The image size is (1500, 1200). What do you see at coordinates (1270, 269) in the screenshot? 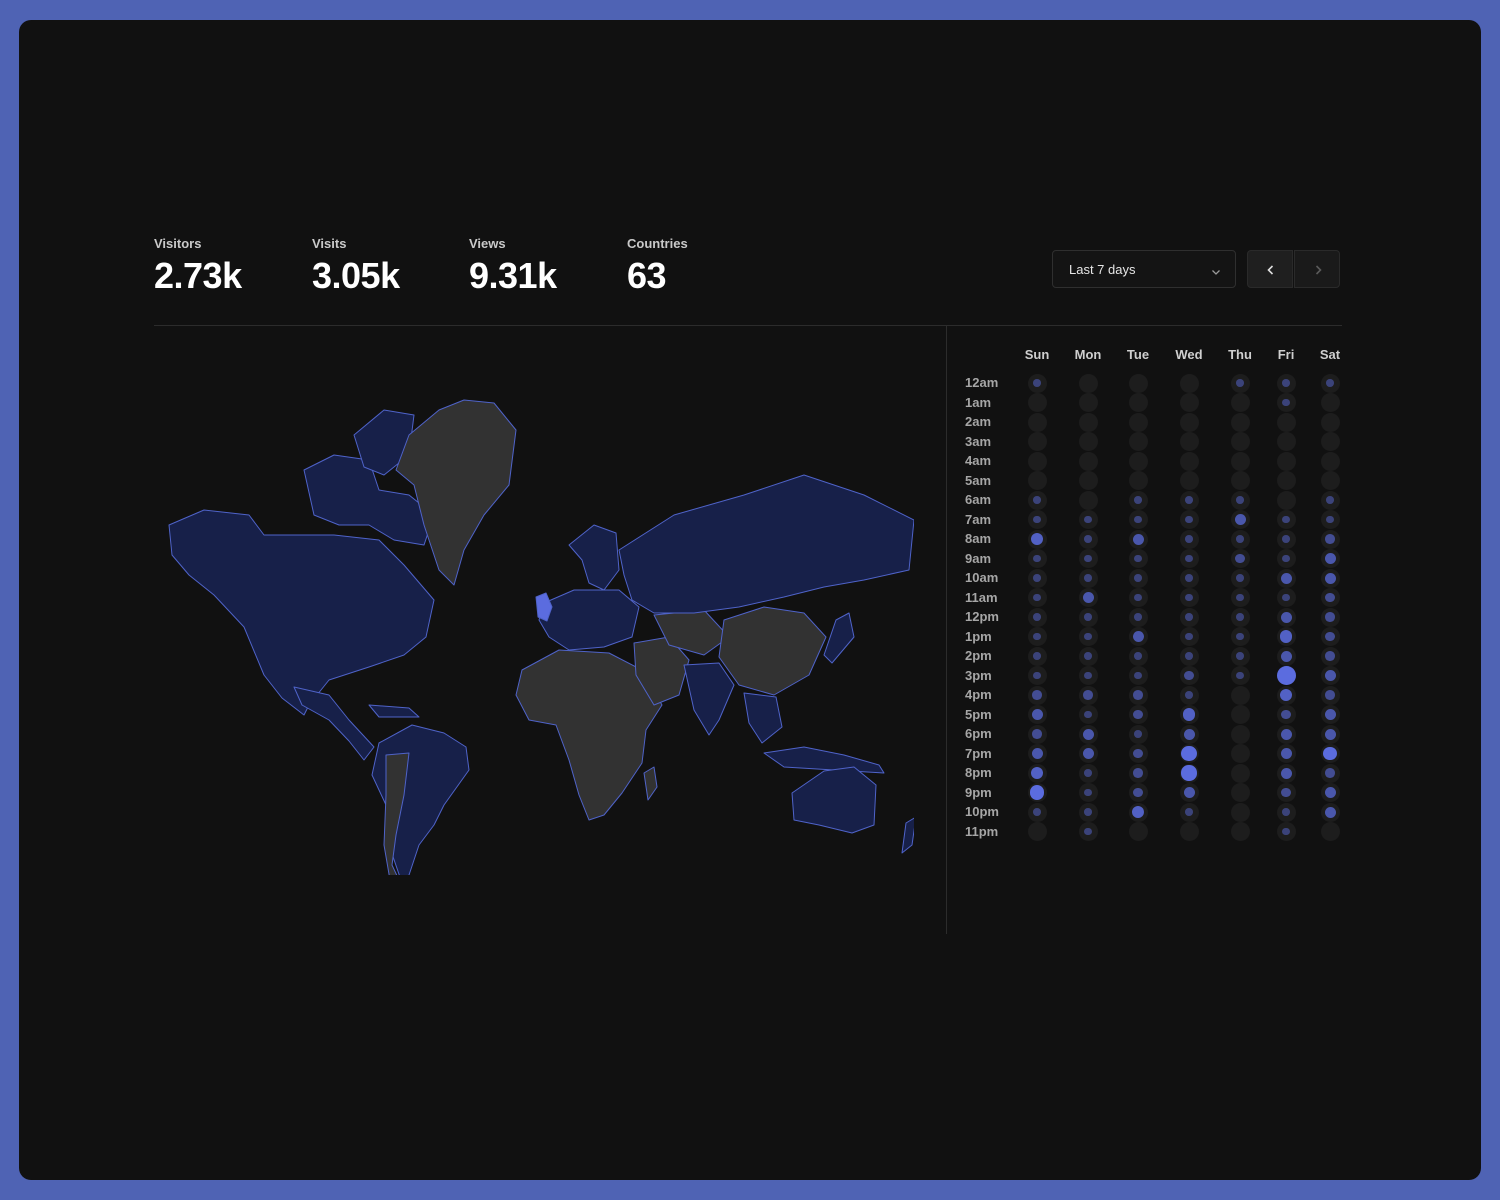
I see `previous-period-button` at bounding box center [1270, 269].